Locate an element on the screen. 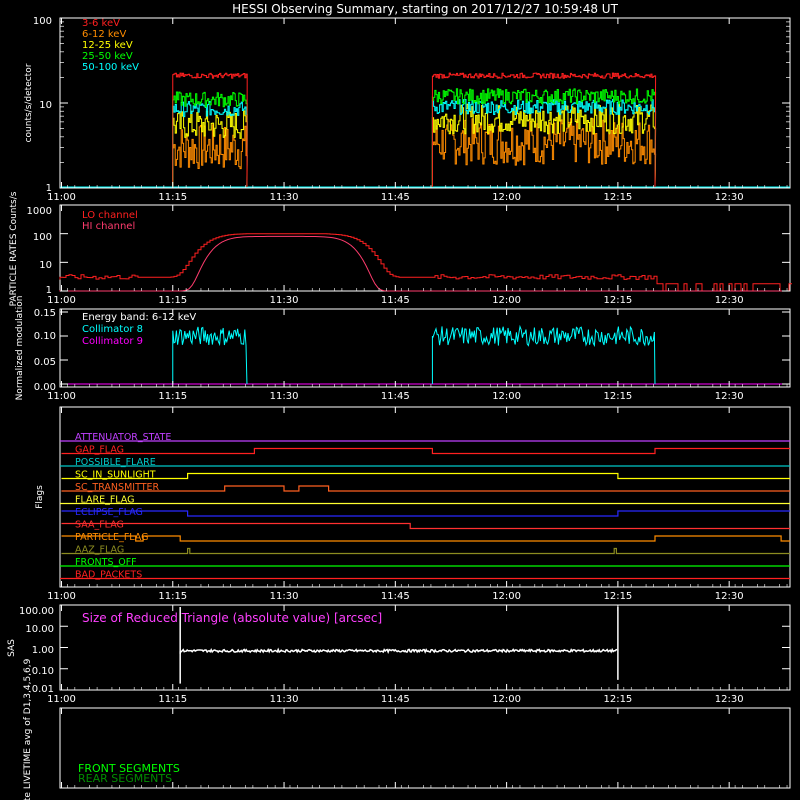  mod-ytick-005: 0.05 is located at coordinates (45, 362).